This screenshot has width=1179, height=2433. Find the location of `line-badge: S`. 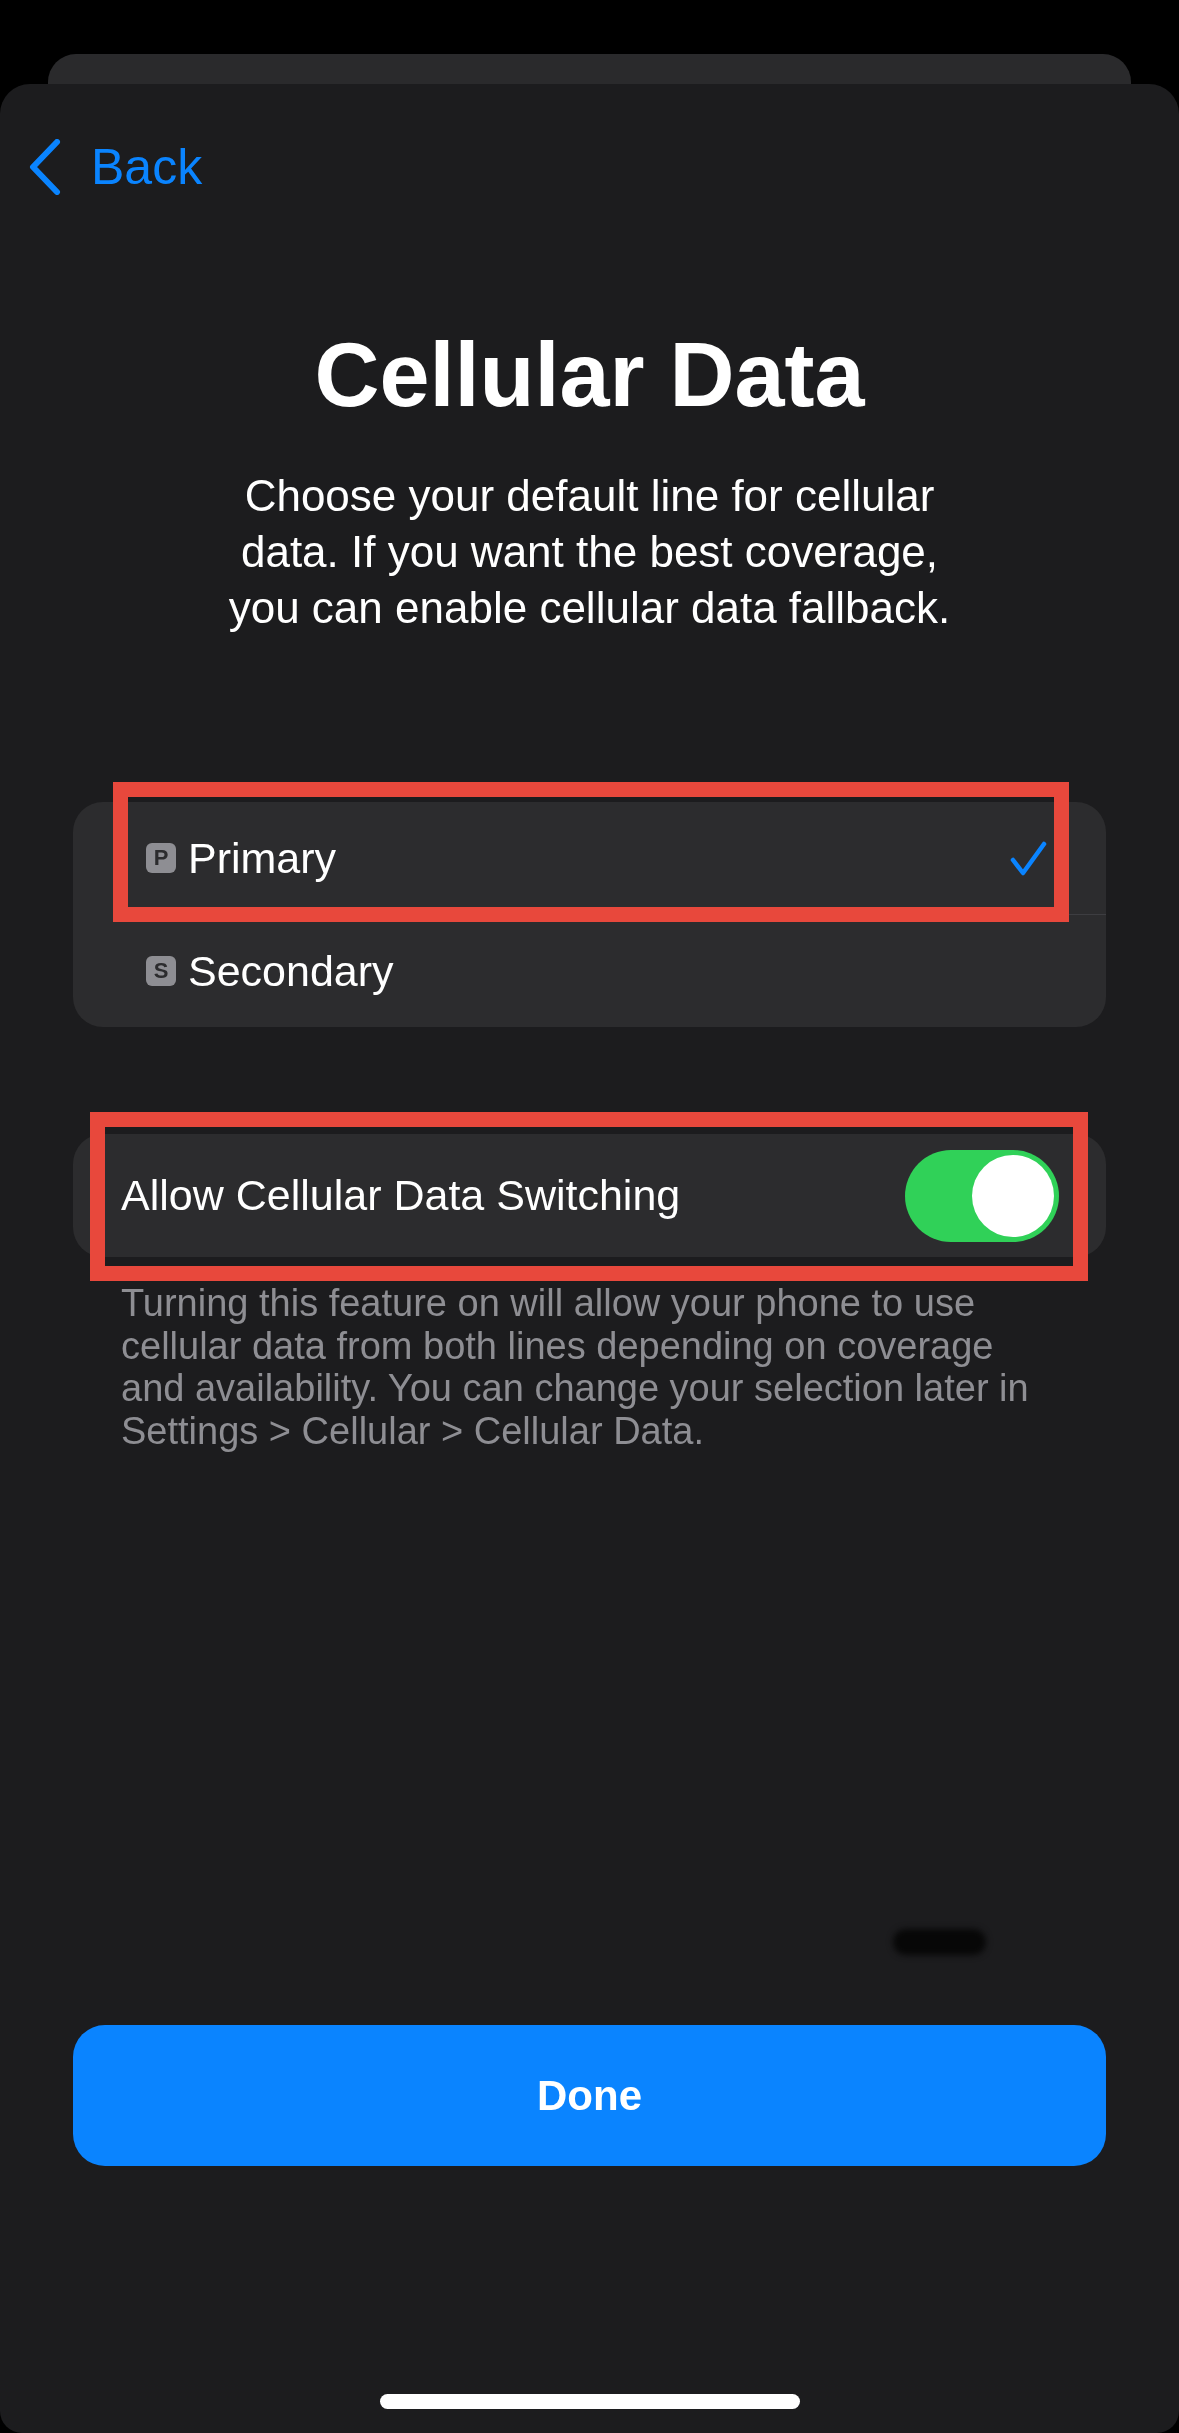

line-badge: S is located at coordinates (161, 971).